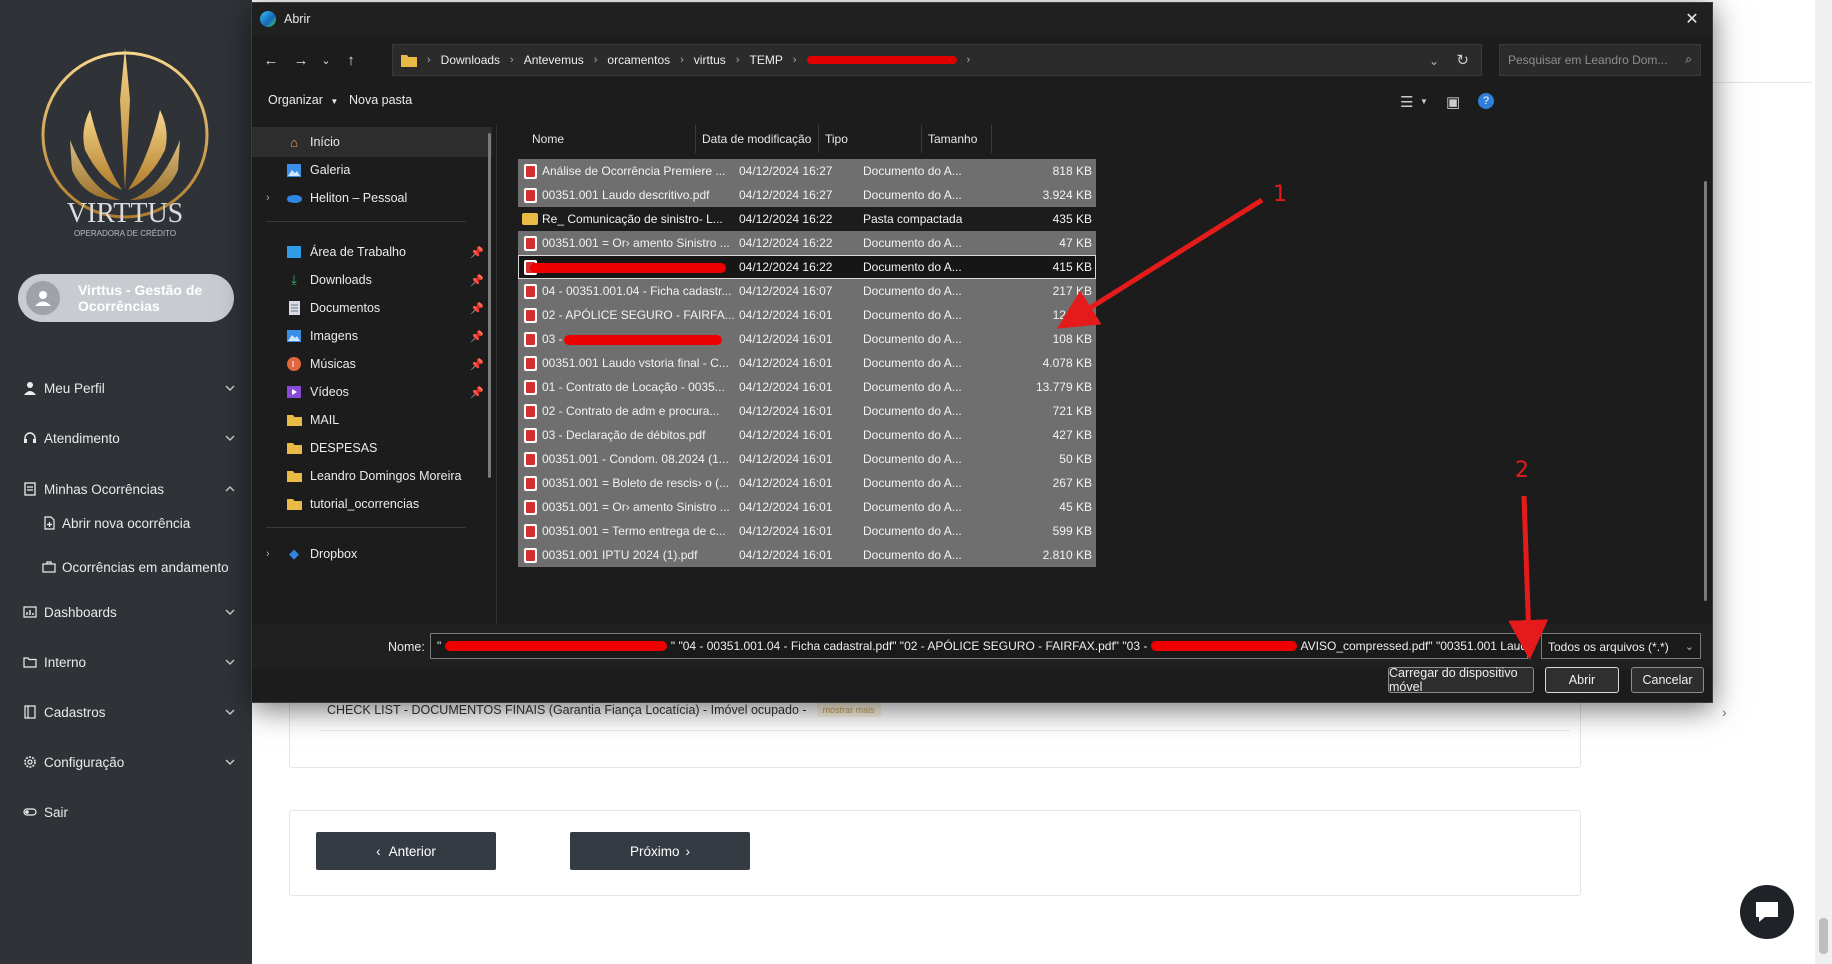 This screenshot has width=1832, height=964. I want to click on load-from-mobile-button: Carregar do dispositivo móvel, so click(1461, 680).